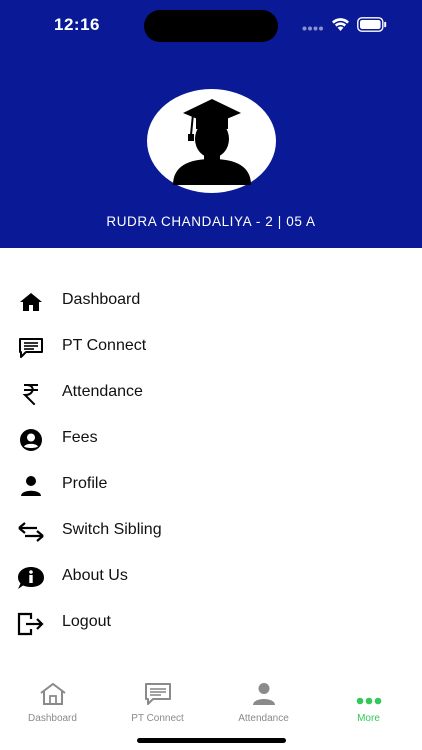 The width and height of the screenshot is (422, 750). Describe the element at coordinates (211, 391) in the screenshot. I see `menu-item-attendance: Attendance` at that location.